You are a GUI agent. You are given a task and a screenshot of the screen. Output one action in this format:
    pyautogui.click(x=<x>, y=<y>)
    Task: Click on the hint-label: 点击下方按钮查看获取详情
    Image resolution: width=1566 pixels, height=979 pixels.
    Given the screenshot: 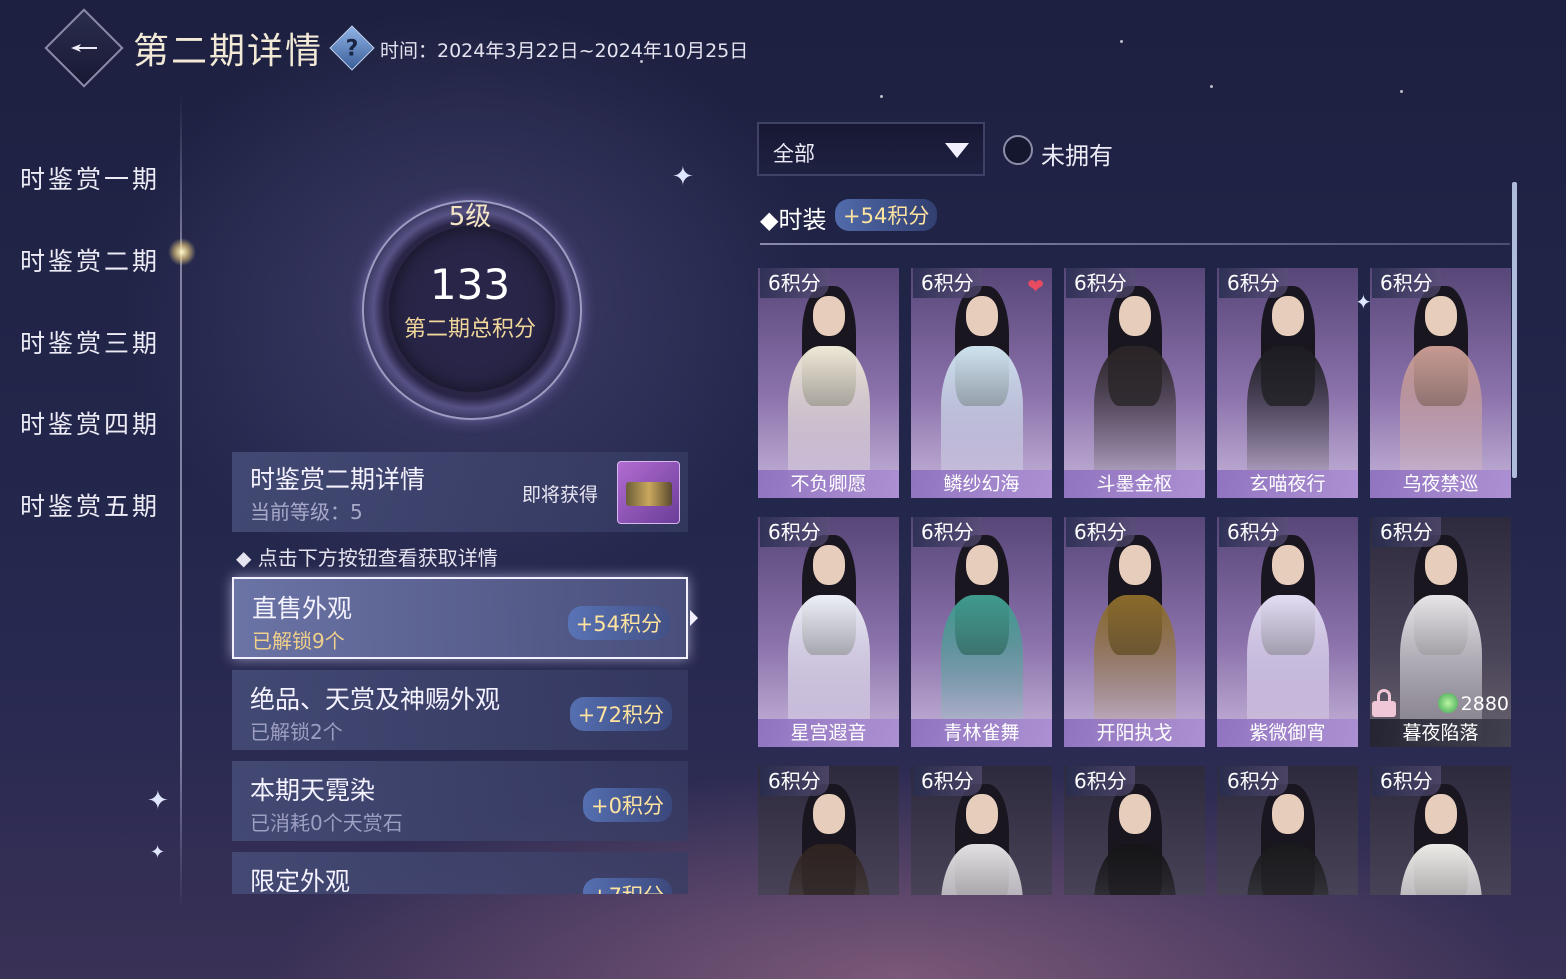 What is the action you would take?
    pyautogui.click(x=377, y=558)
    